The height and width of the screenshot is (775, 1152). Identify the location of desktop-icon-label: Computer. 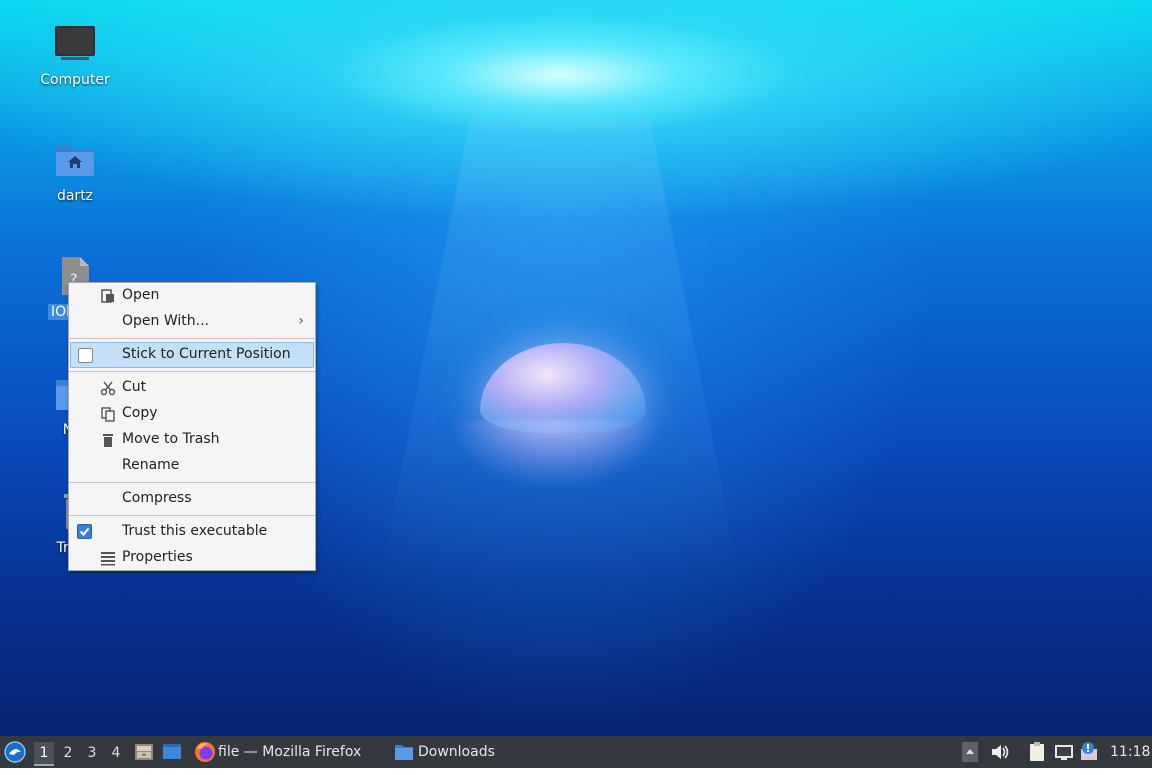
(75, 80).